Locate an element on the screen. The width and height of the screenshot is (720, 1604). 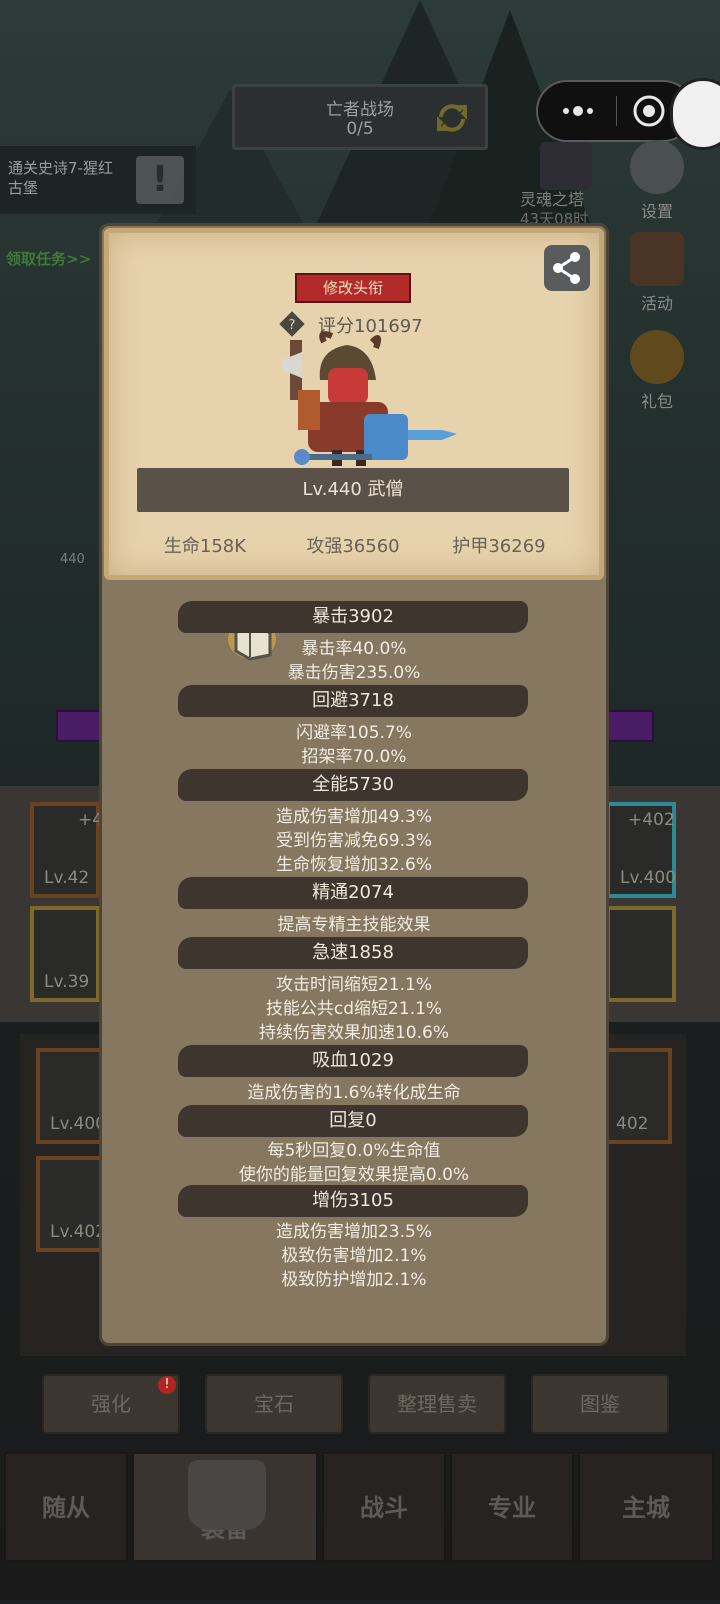
armor-icon is located at coordinates (227, 1495).